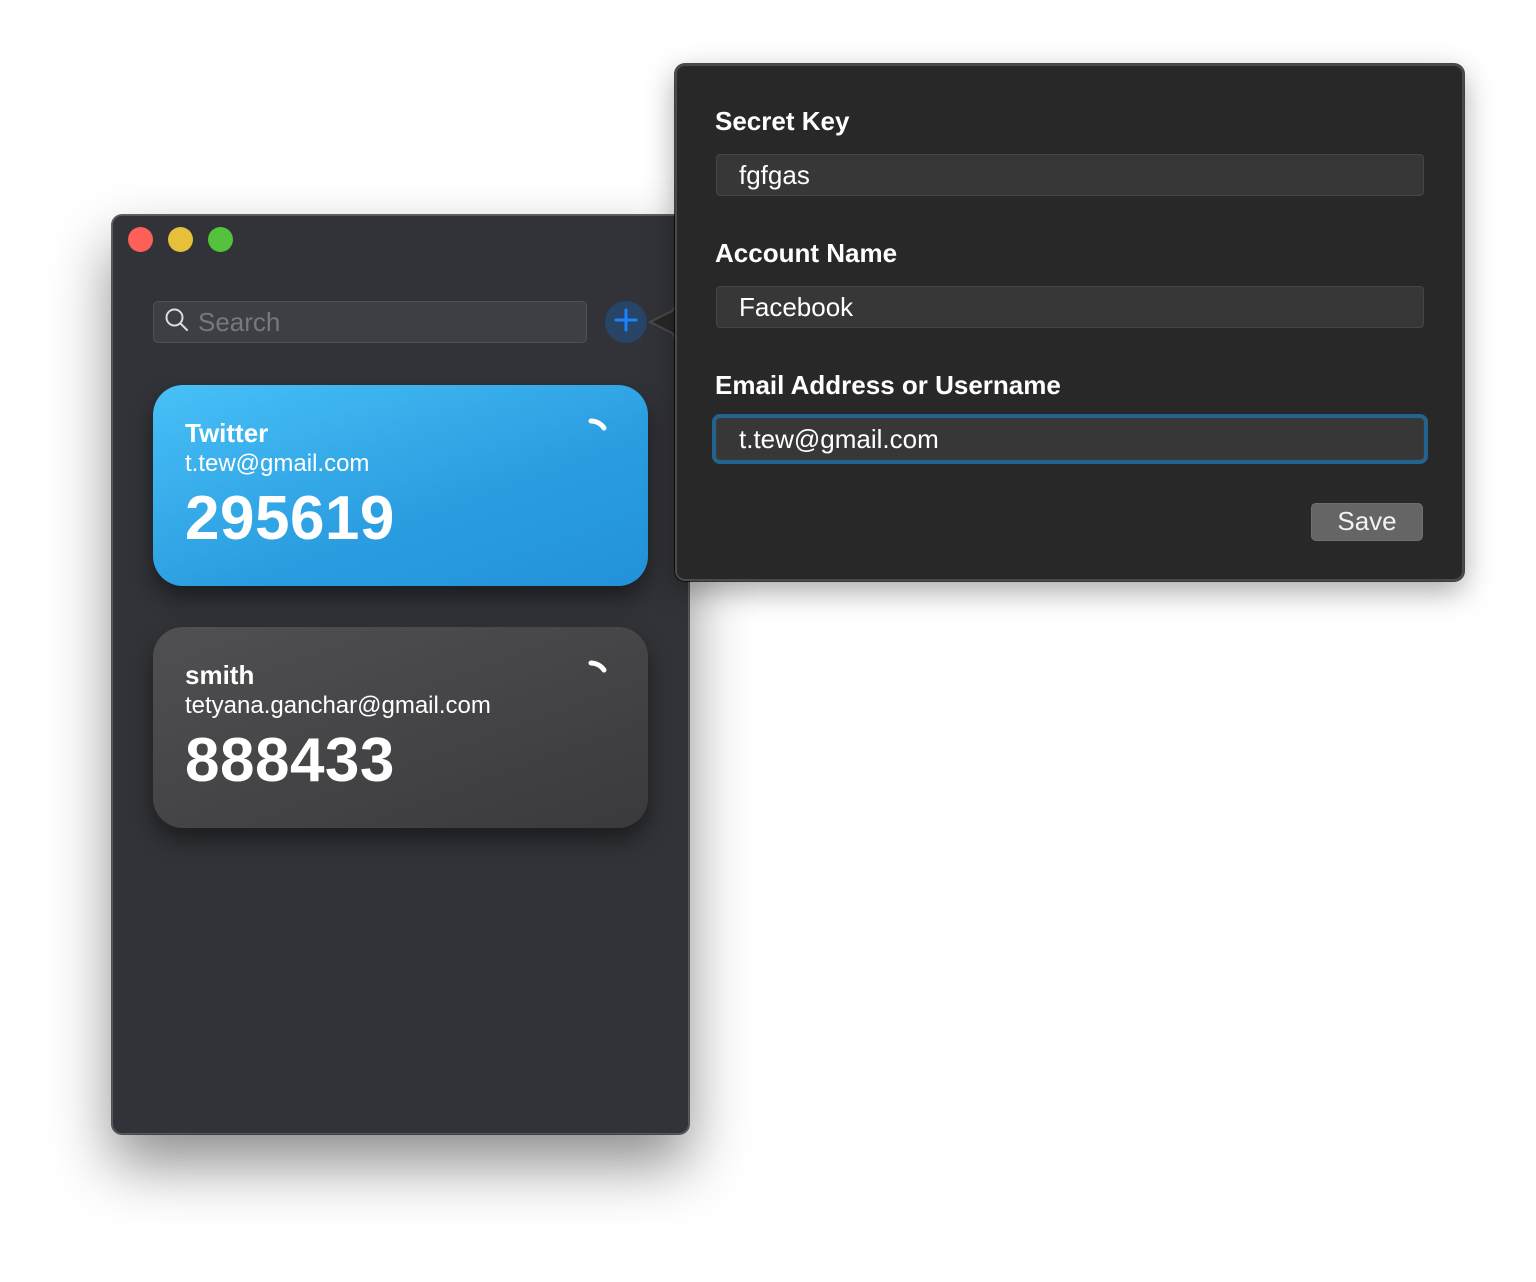 The height and width of the screenshot is (1282, 1536). I want to click on add-account-button, so click(626, 322).